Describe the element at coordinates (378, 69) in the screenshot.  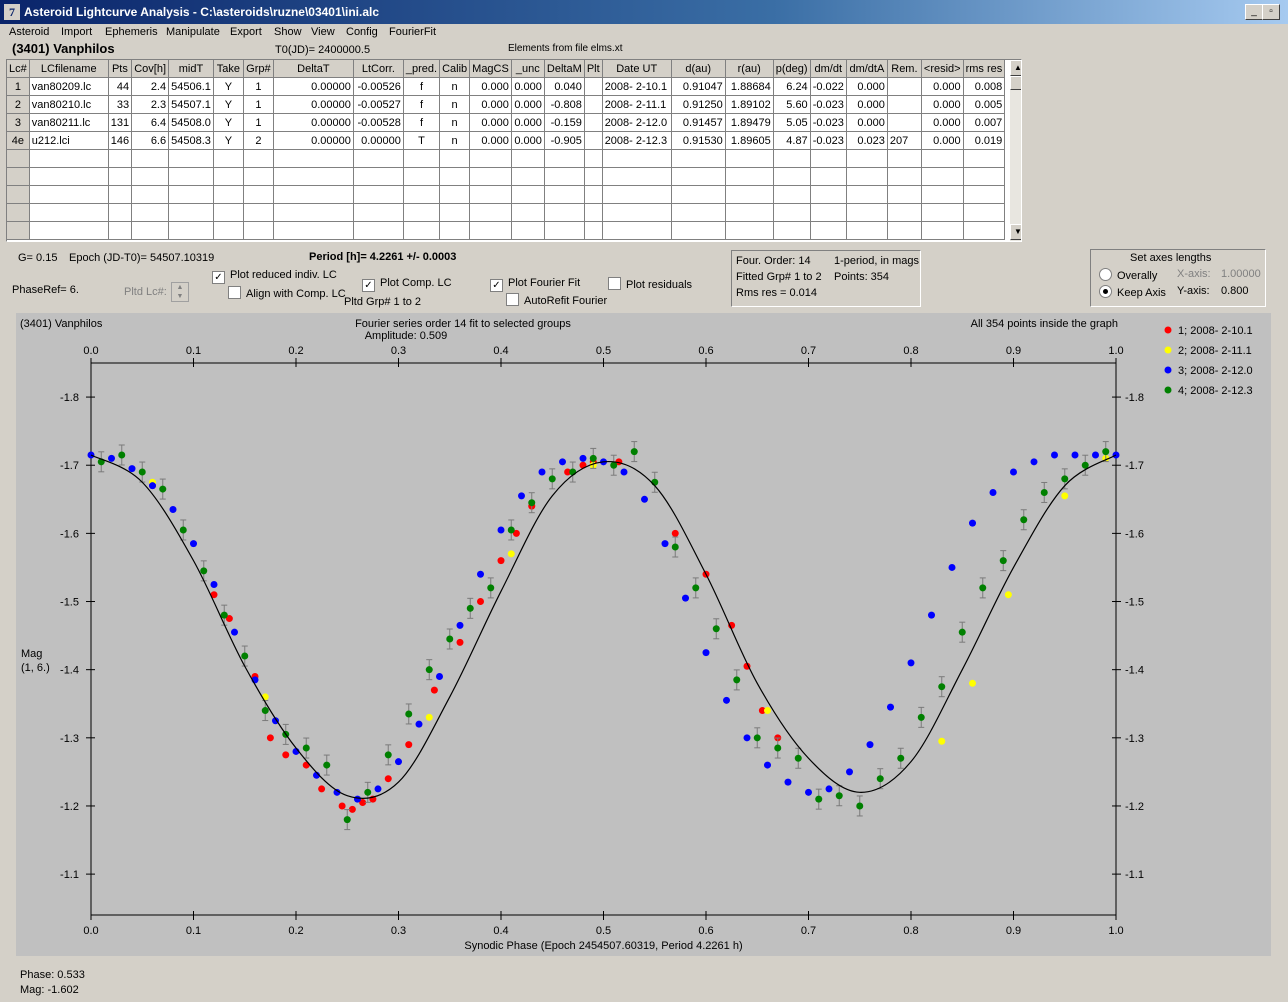
I see `column-header: LtCorr.` at that location.